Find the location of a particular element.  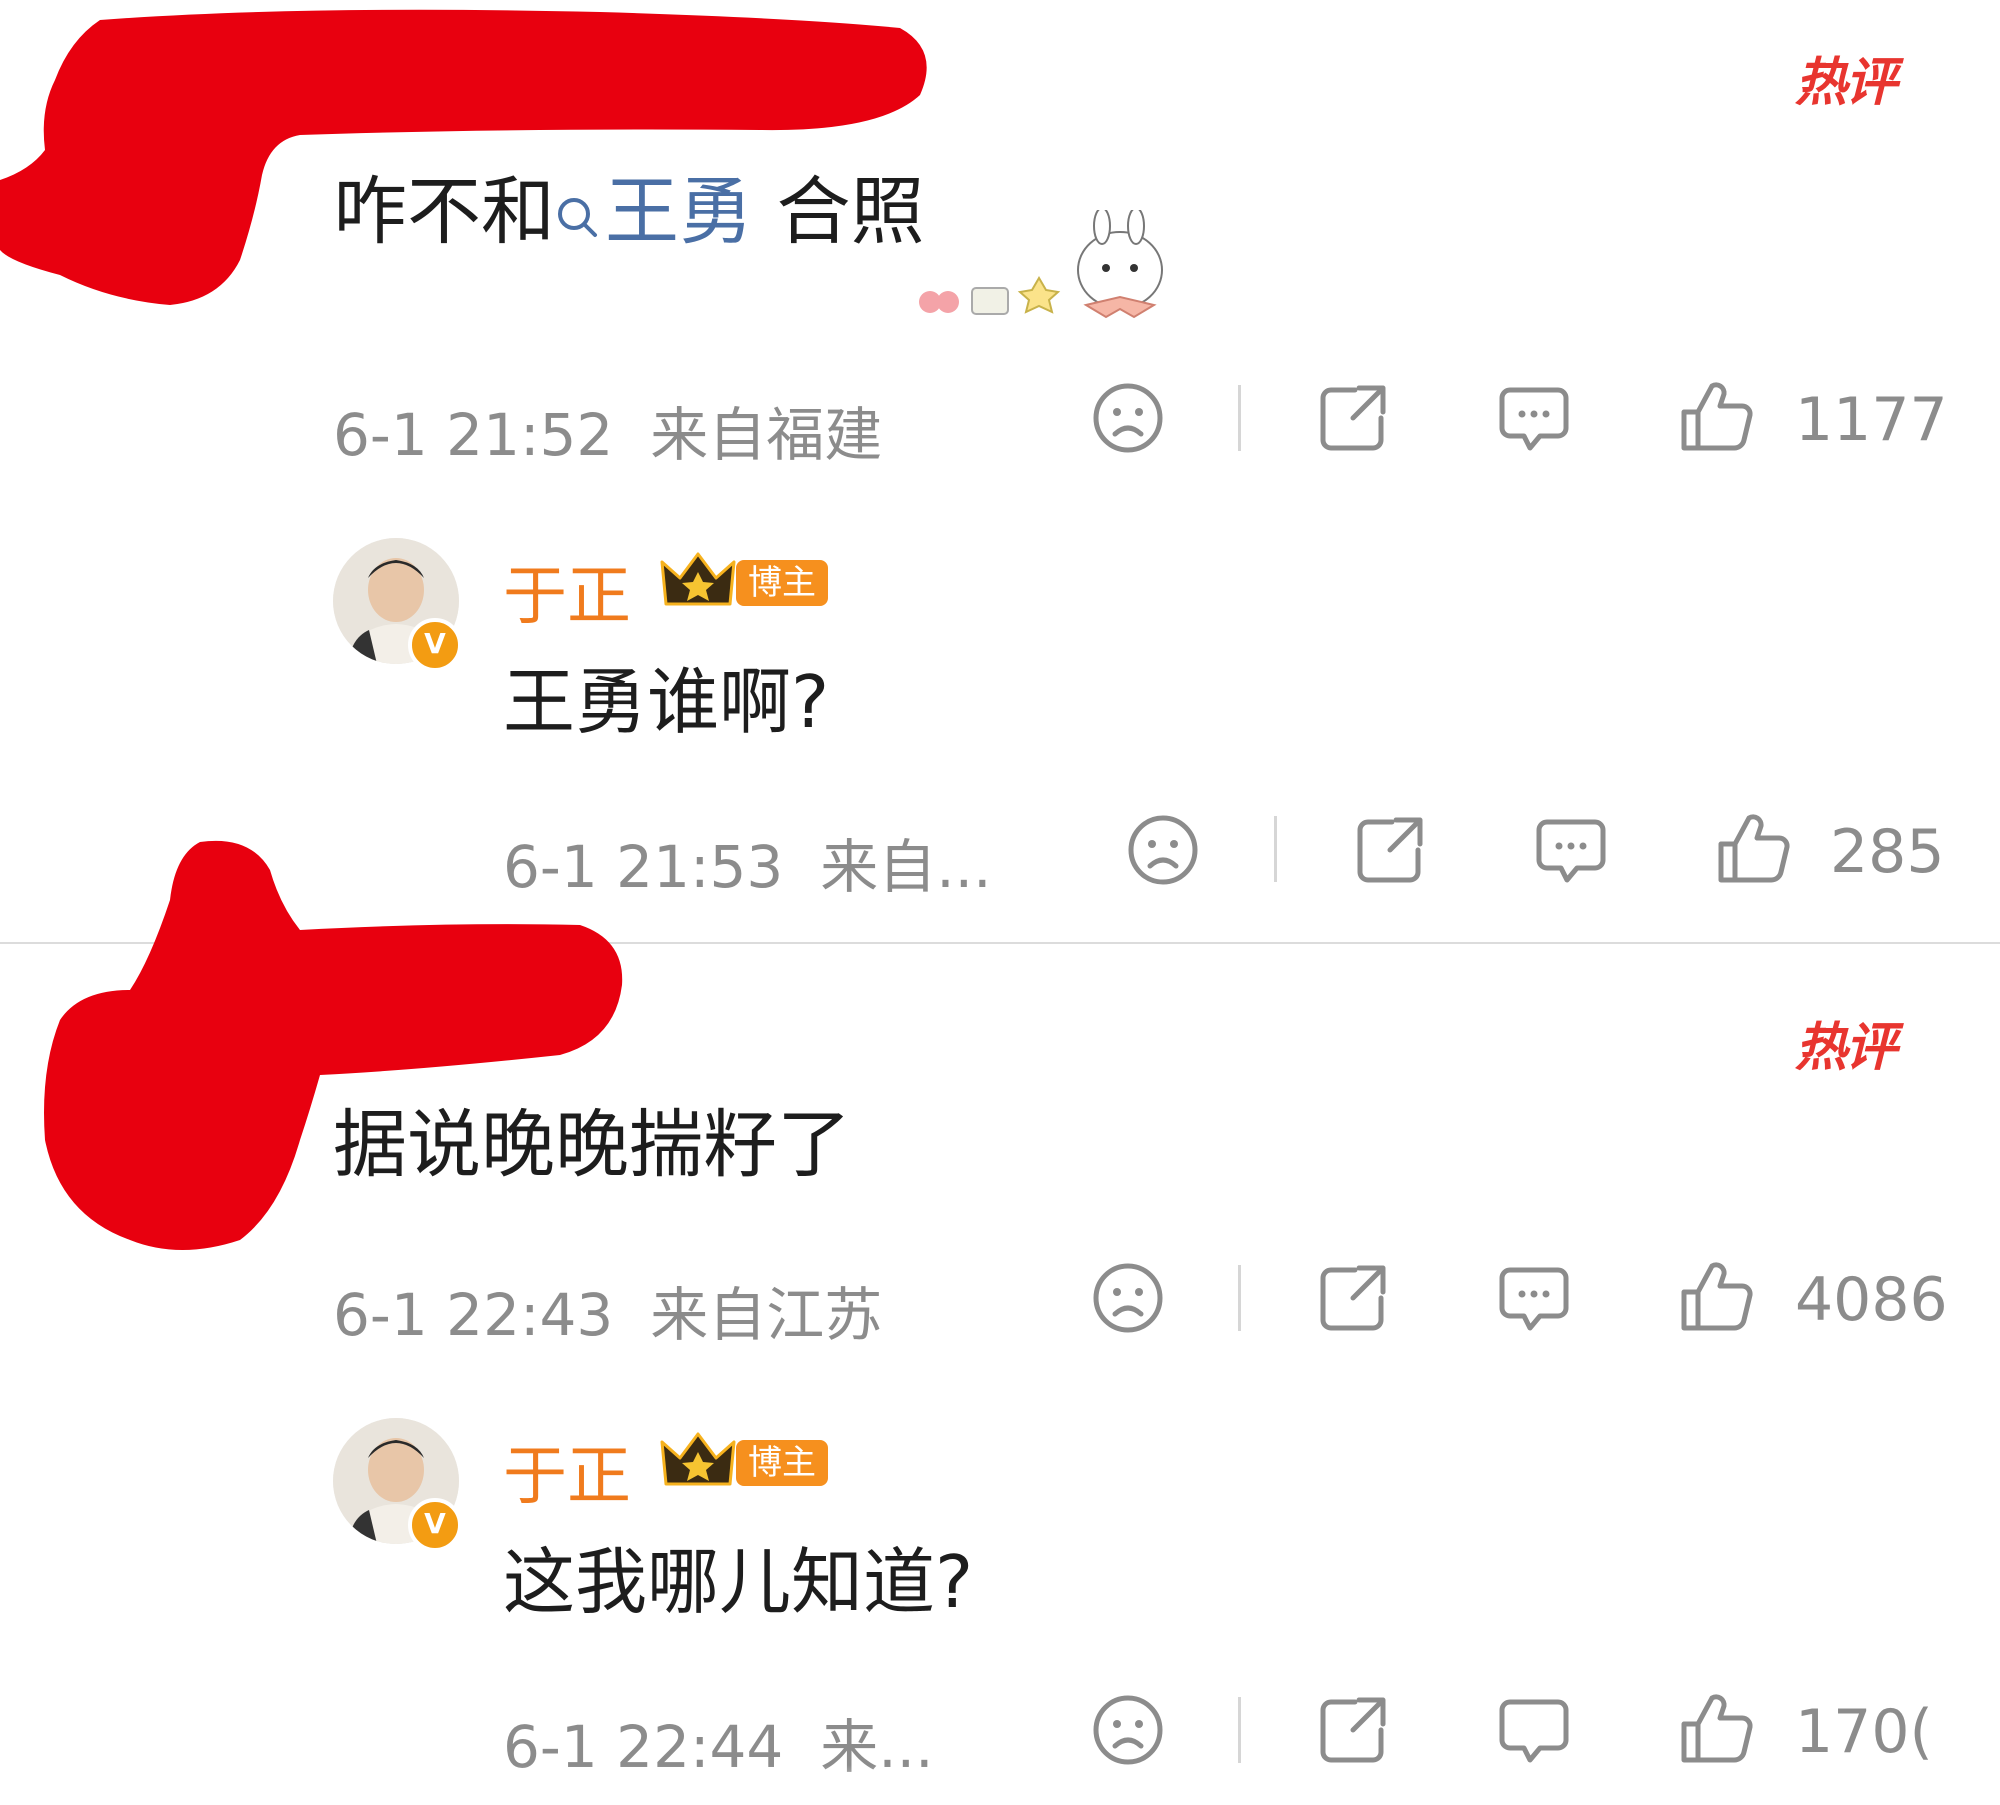

comment-meta: 6-1 22:43 来自江苏 is located at coordinates (608, 1315).